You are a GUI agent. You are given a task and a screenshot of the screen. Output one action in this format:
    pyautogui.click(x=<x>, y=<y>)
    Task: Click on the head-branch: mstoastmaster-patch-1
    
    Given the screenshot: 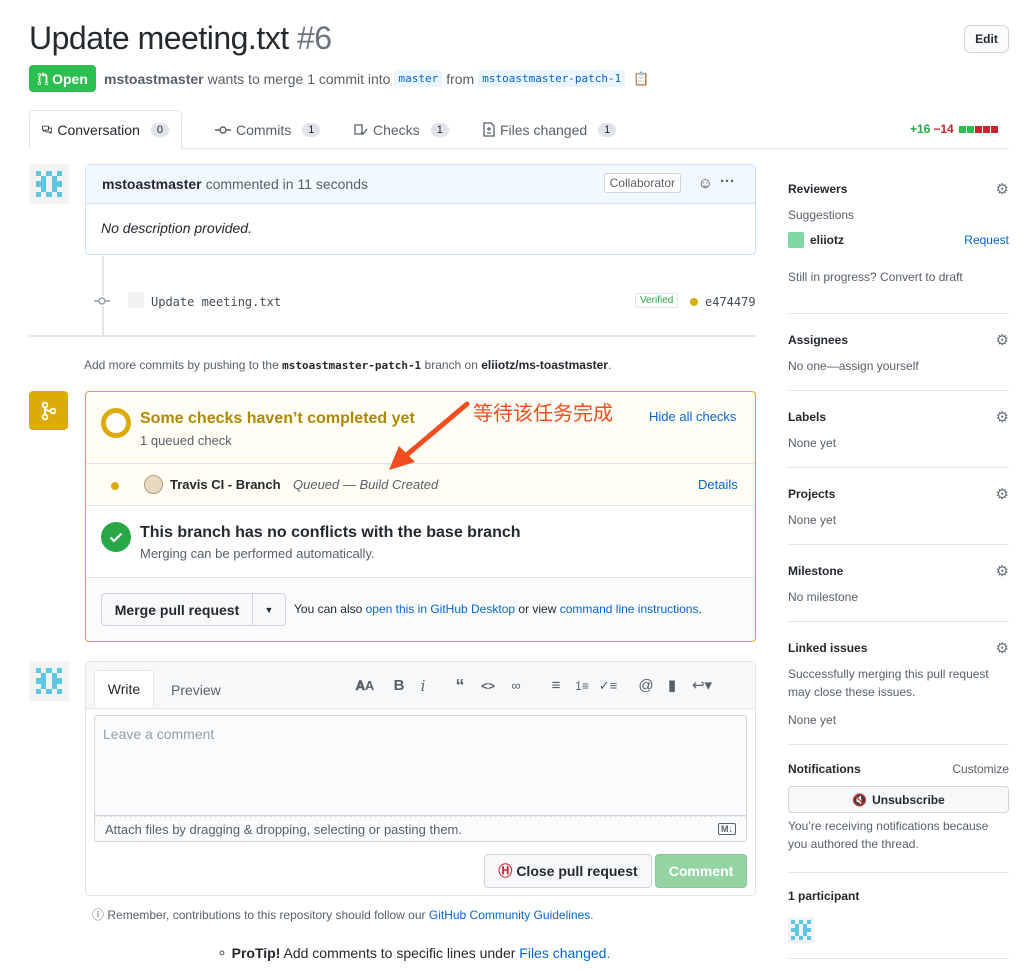 What is the action you would take?
    pyautogui.click(x=552, y=78)
    